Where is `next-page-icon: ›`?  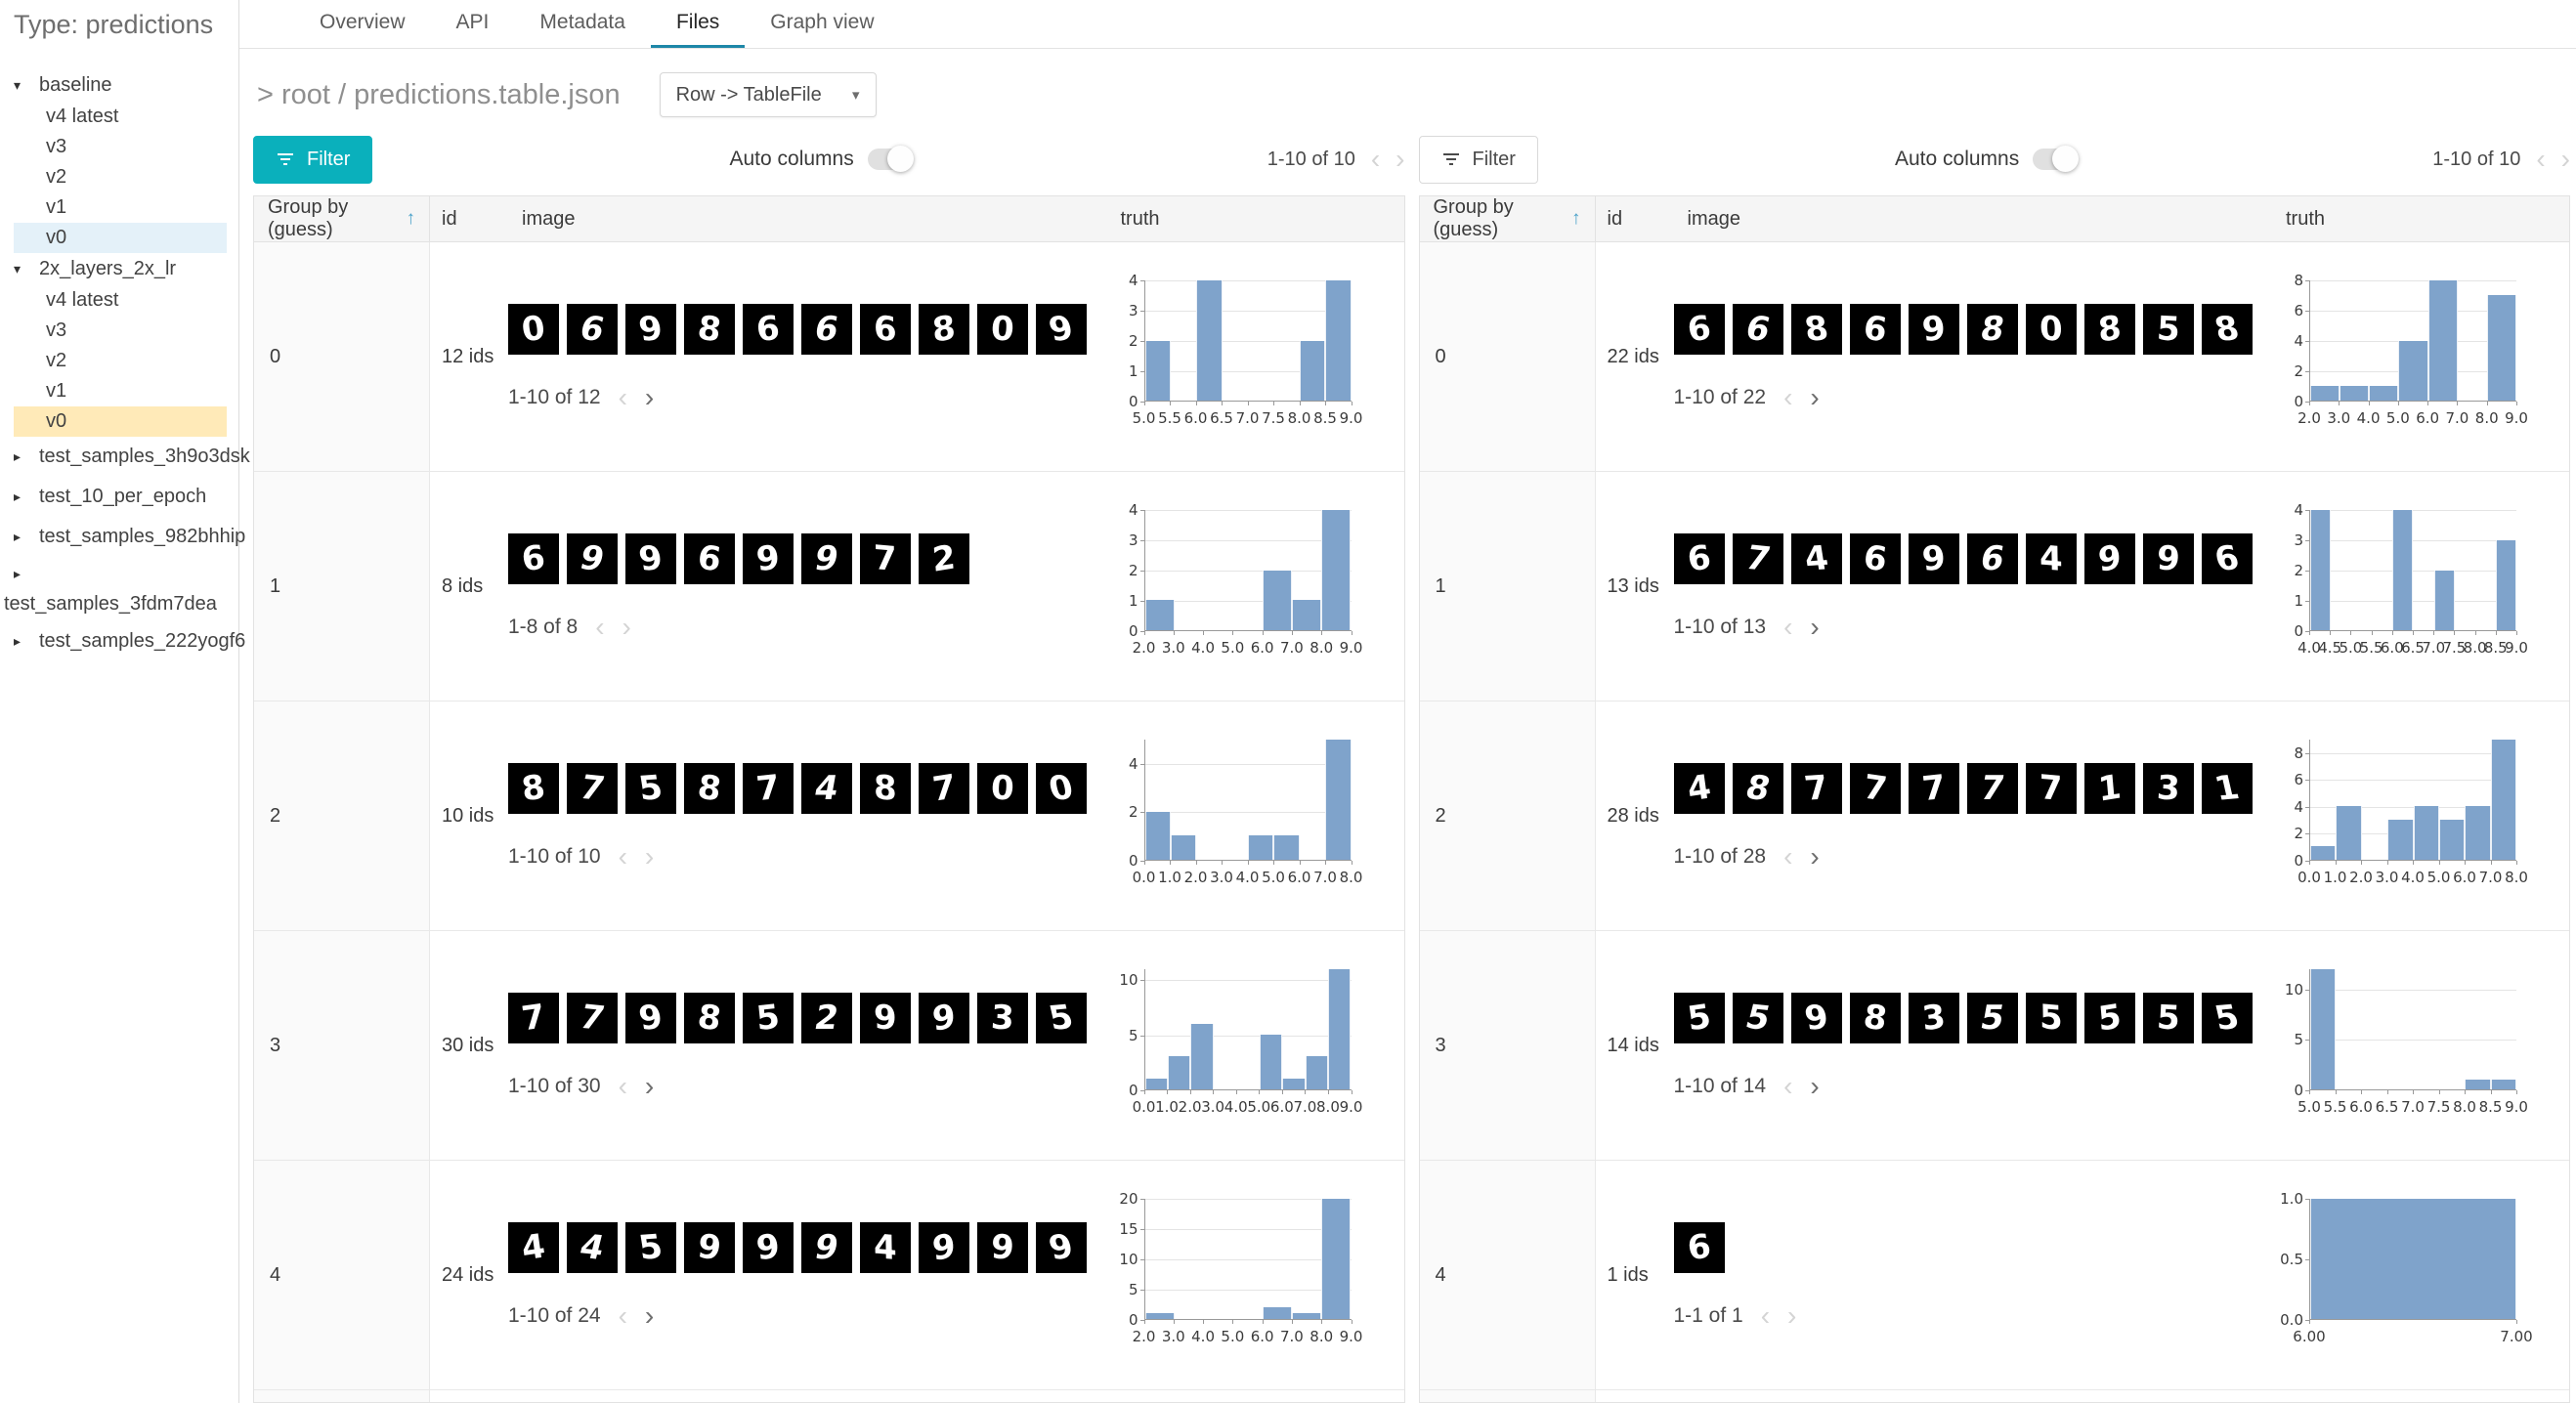 next-page-icon: › is located at coordinates (1399, 159).